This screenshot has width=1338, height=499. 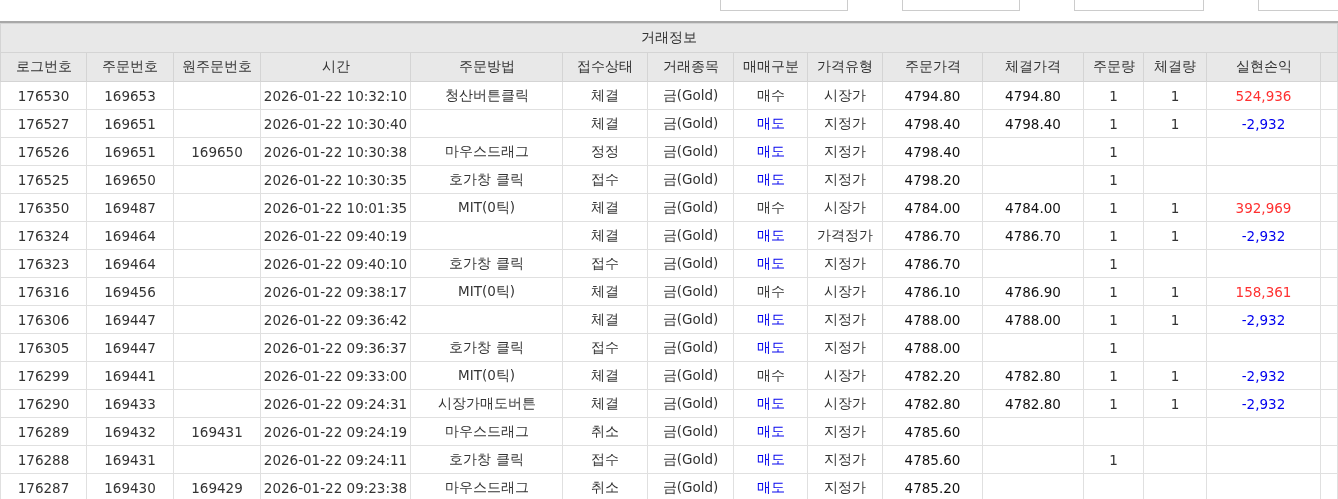 I want to click on table-cell: 169441, so click(x=130, y=375).